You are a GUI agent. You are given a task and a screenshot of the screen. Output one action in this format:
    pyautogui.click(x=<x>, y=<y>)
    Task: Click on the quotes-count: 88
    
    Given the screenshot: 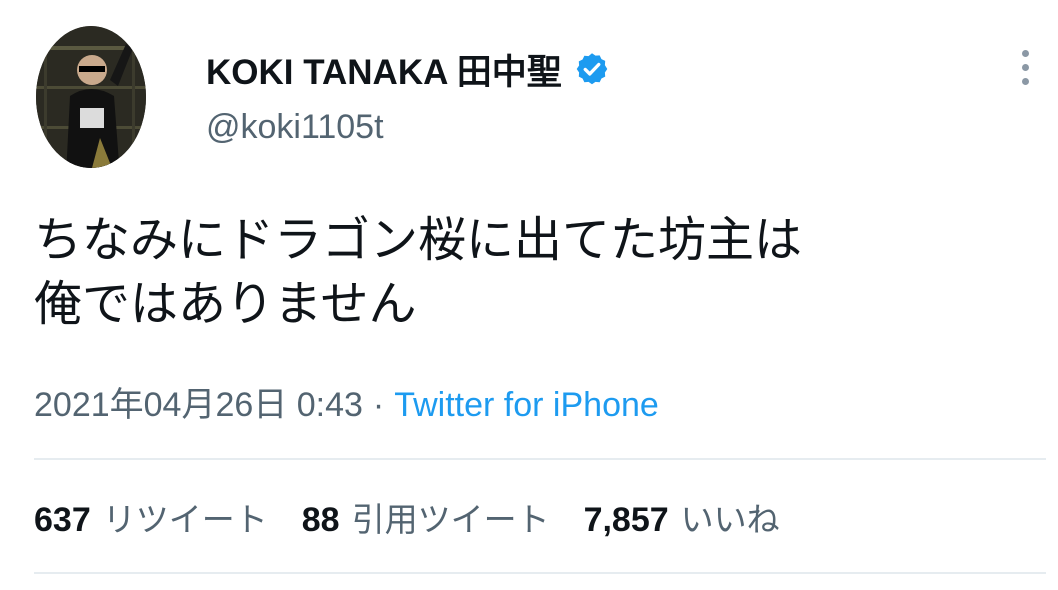 What is the action you would take?
    pyautogui.click(x=320, y=520)
    